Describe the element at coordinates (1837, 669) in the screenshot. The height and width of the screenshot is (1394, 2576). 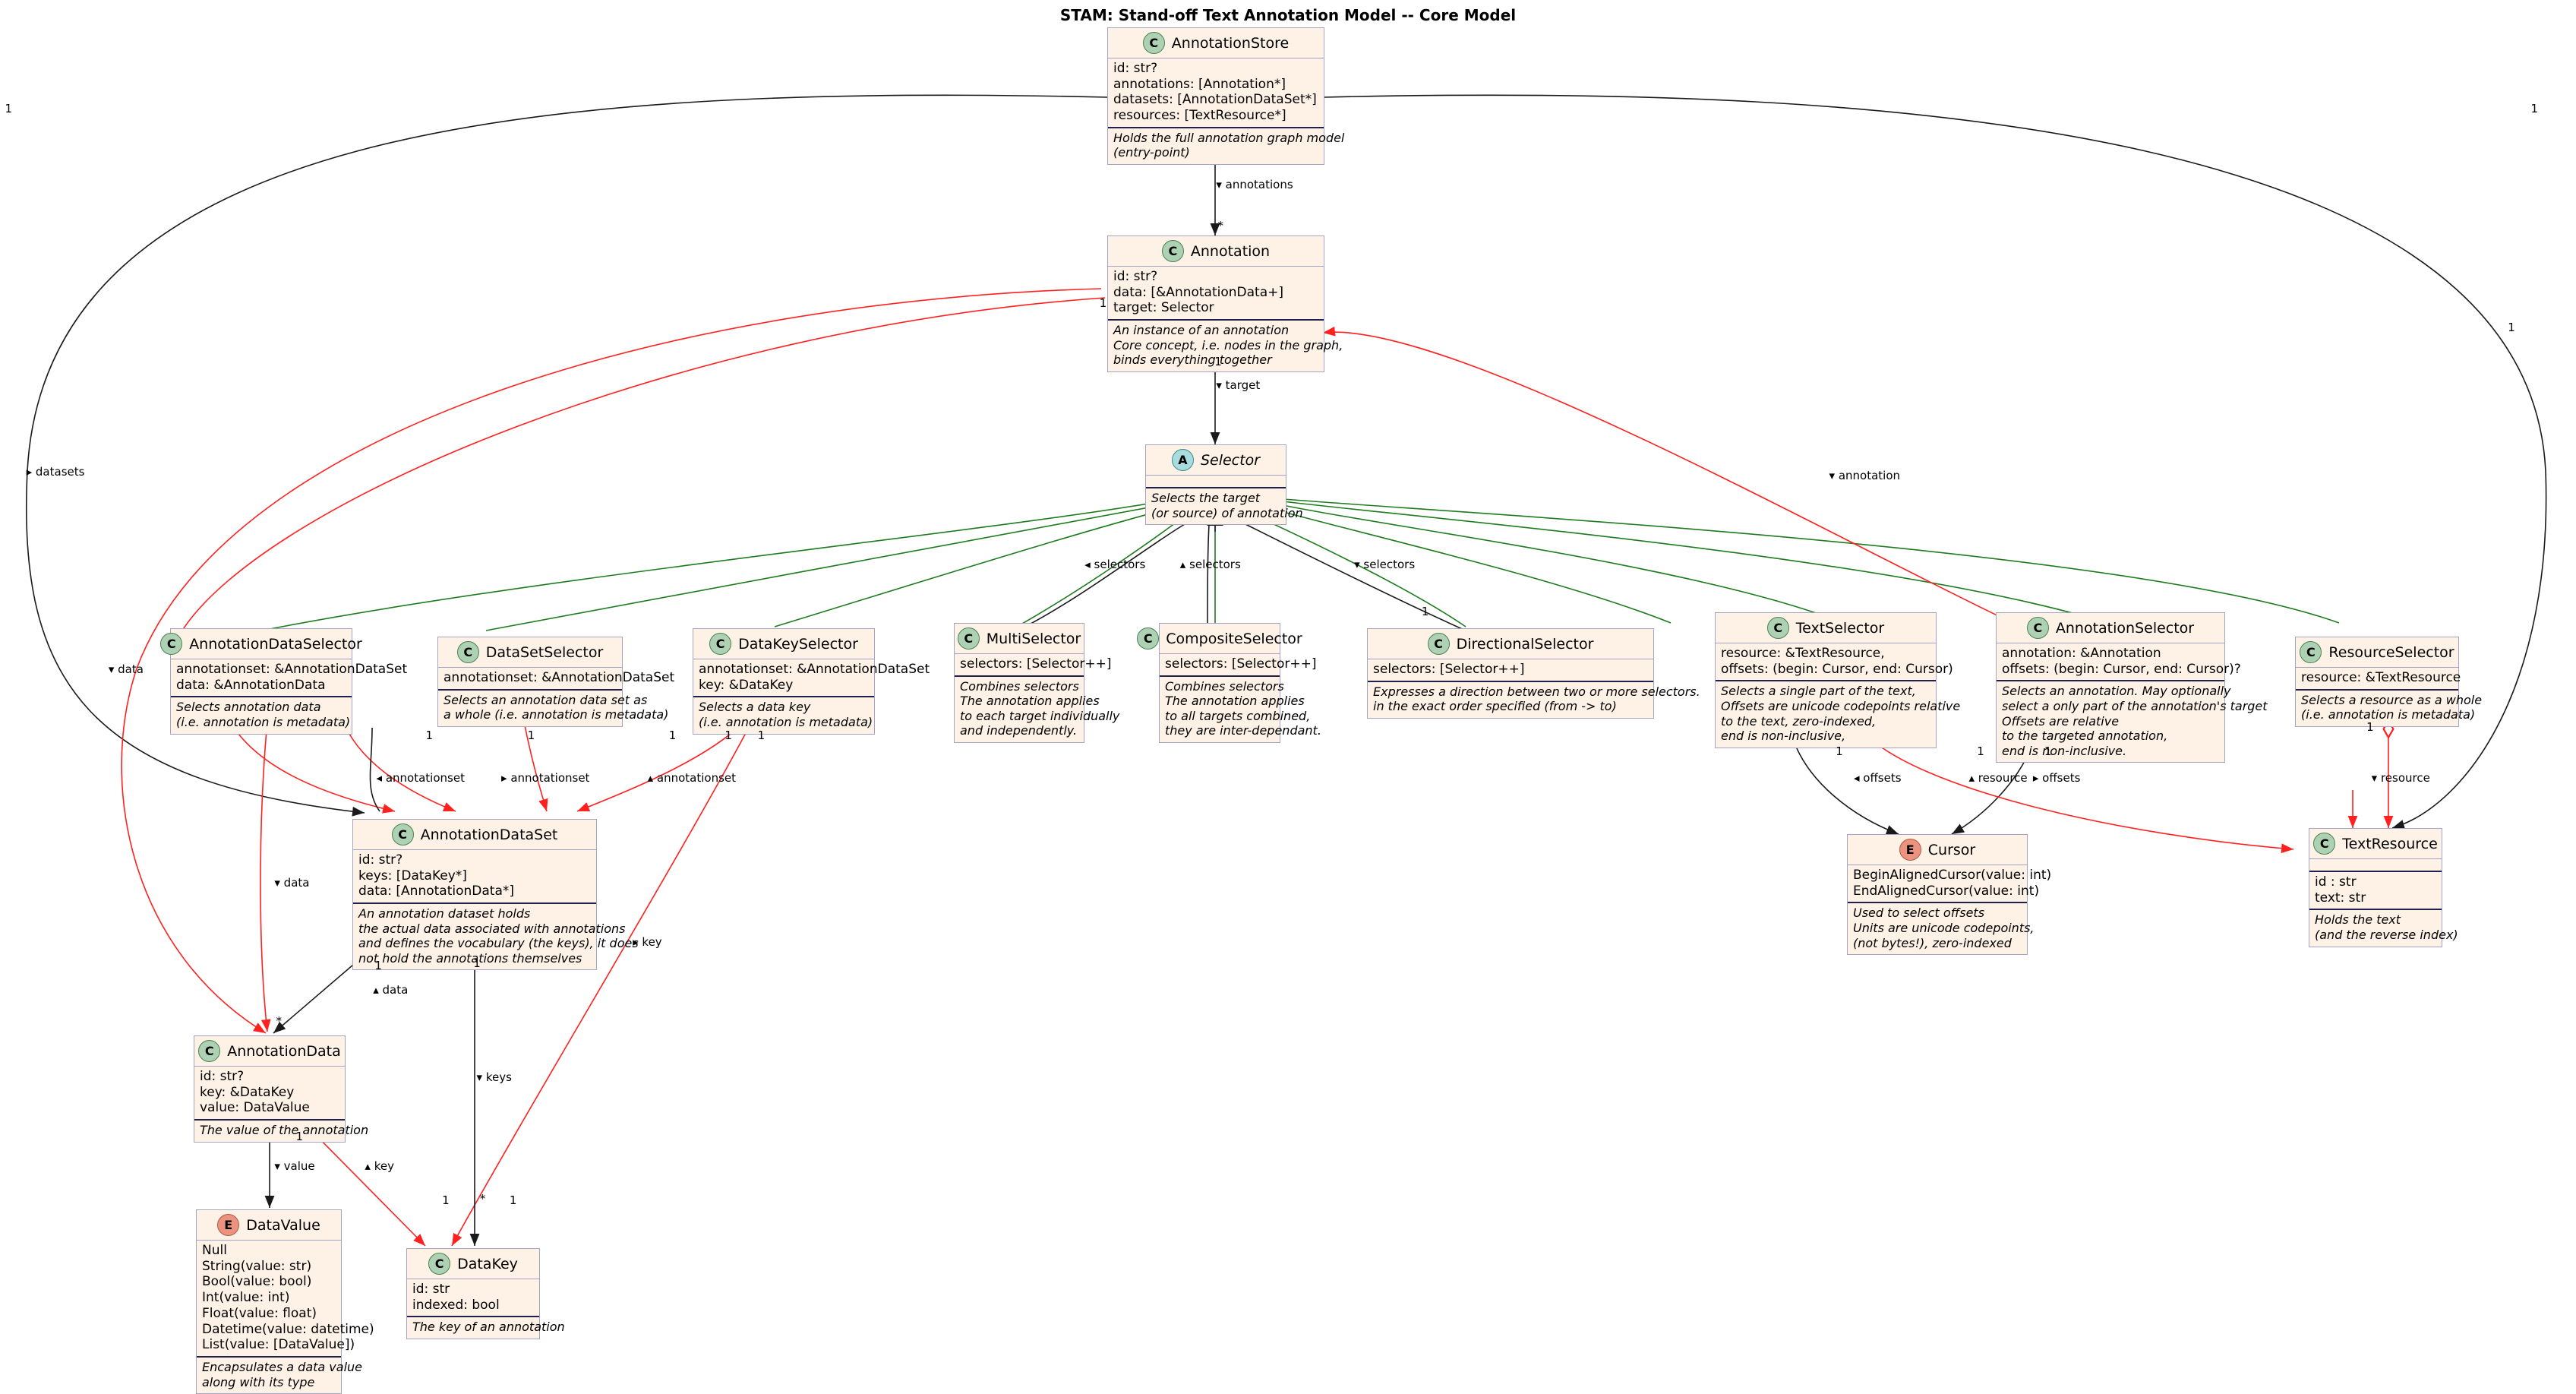
I see `attribute: offsets: (begin: Cursor, end: Cursor)` at that location.